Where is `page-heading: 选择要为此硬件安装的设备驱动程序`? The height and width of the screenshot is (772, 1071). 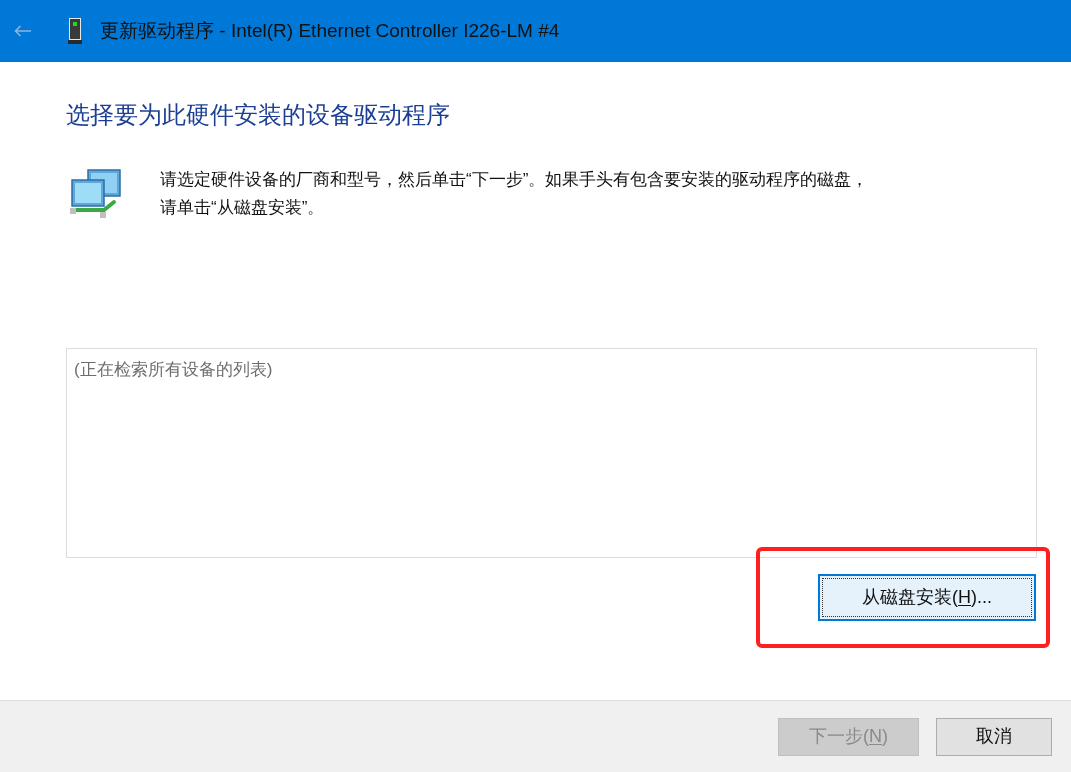 page-heading: 选择要为此硬件安装的设备驱动程序 is located at coordinates (258, 115).